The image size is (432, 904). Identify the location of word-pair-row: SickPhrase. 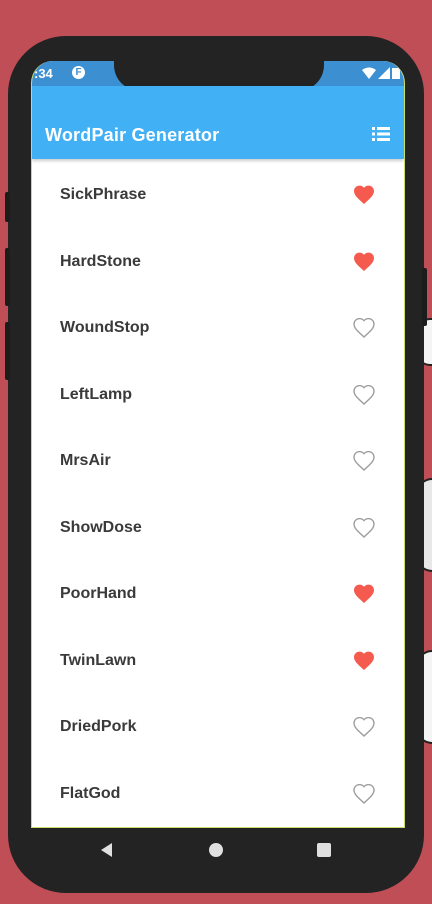
(218, 195).